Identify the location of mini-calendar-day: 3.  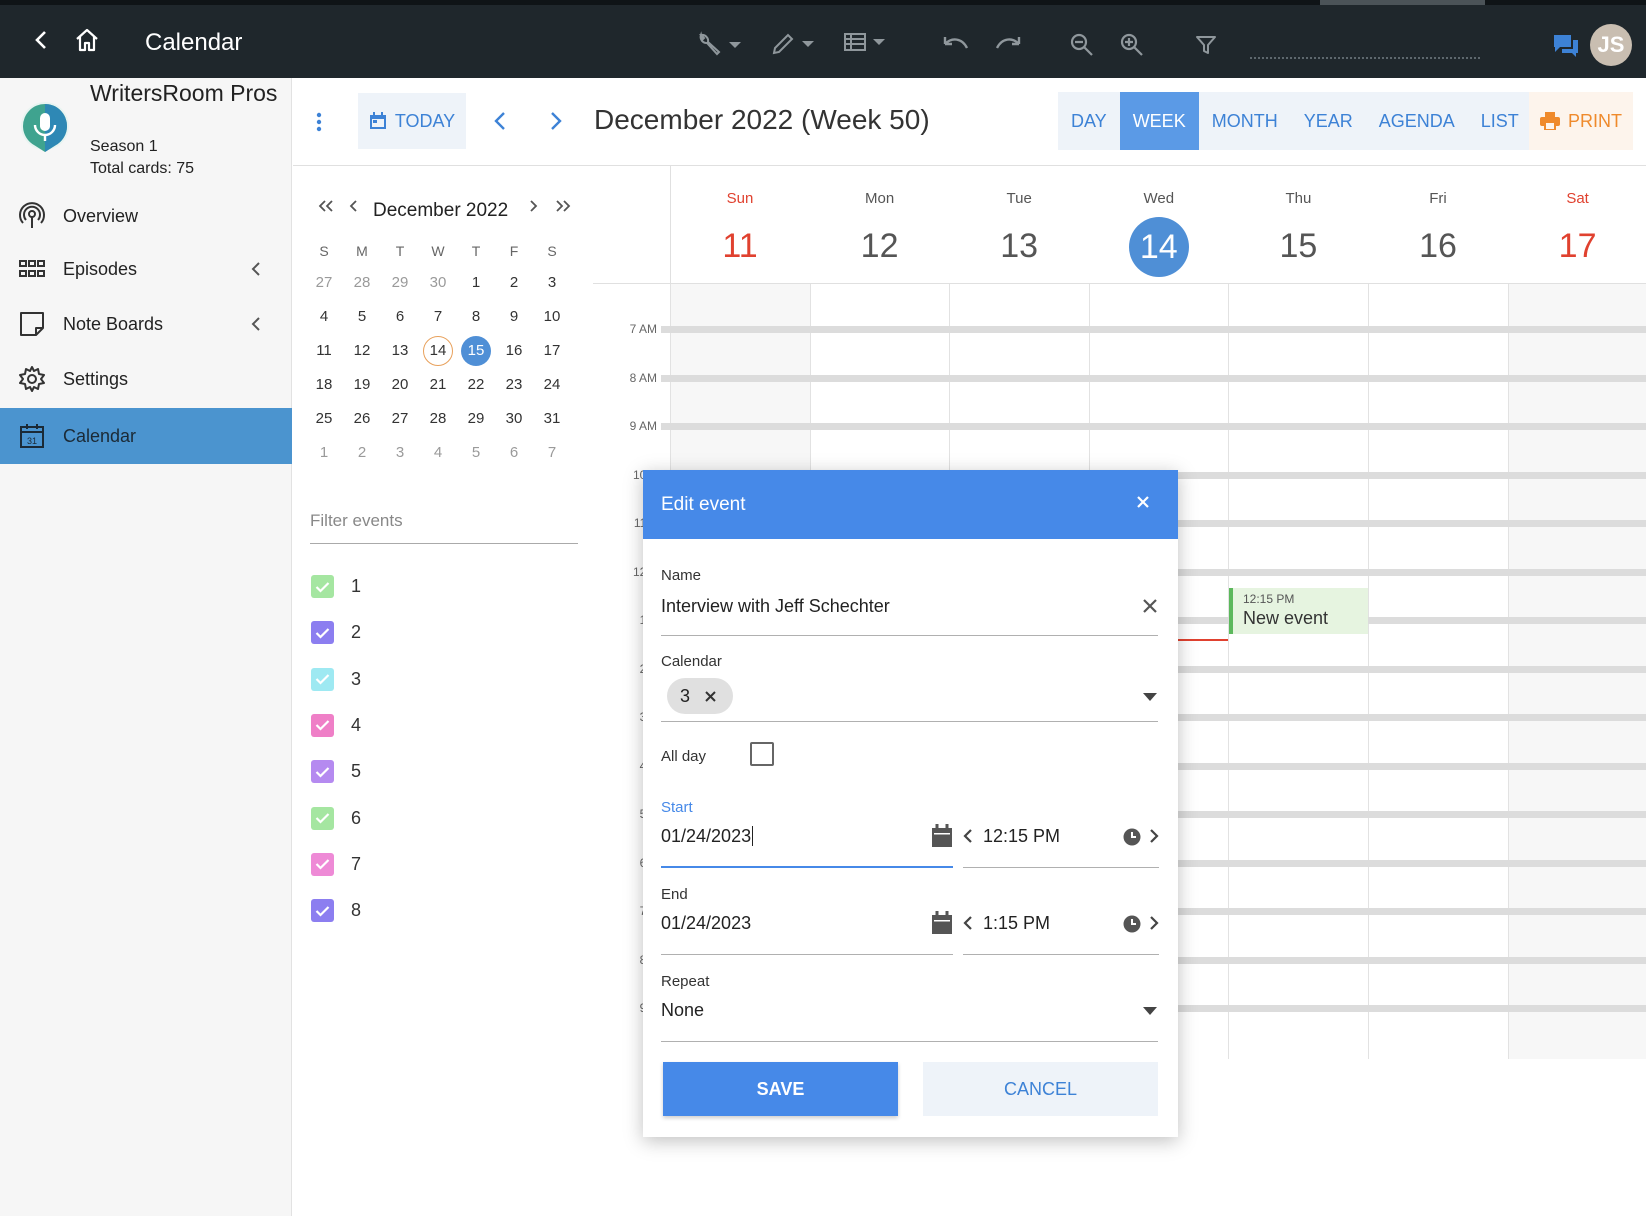
(552, 283).